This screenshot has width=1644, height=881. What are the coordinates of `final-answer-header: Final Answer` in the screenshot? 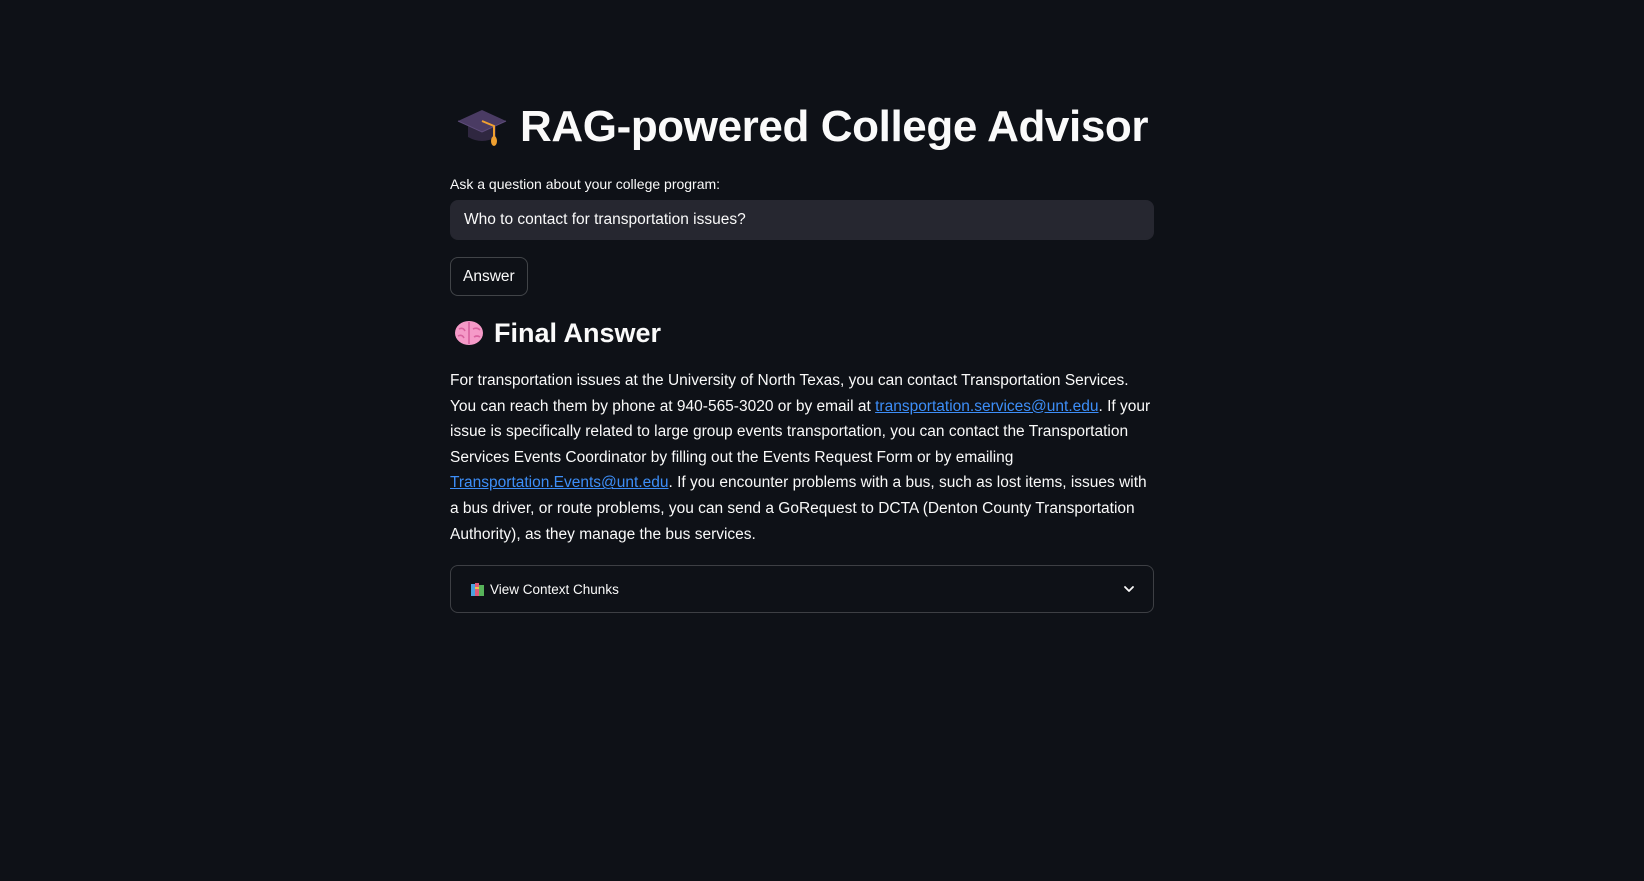 It's located at (802, 333).